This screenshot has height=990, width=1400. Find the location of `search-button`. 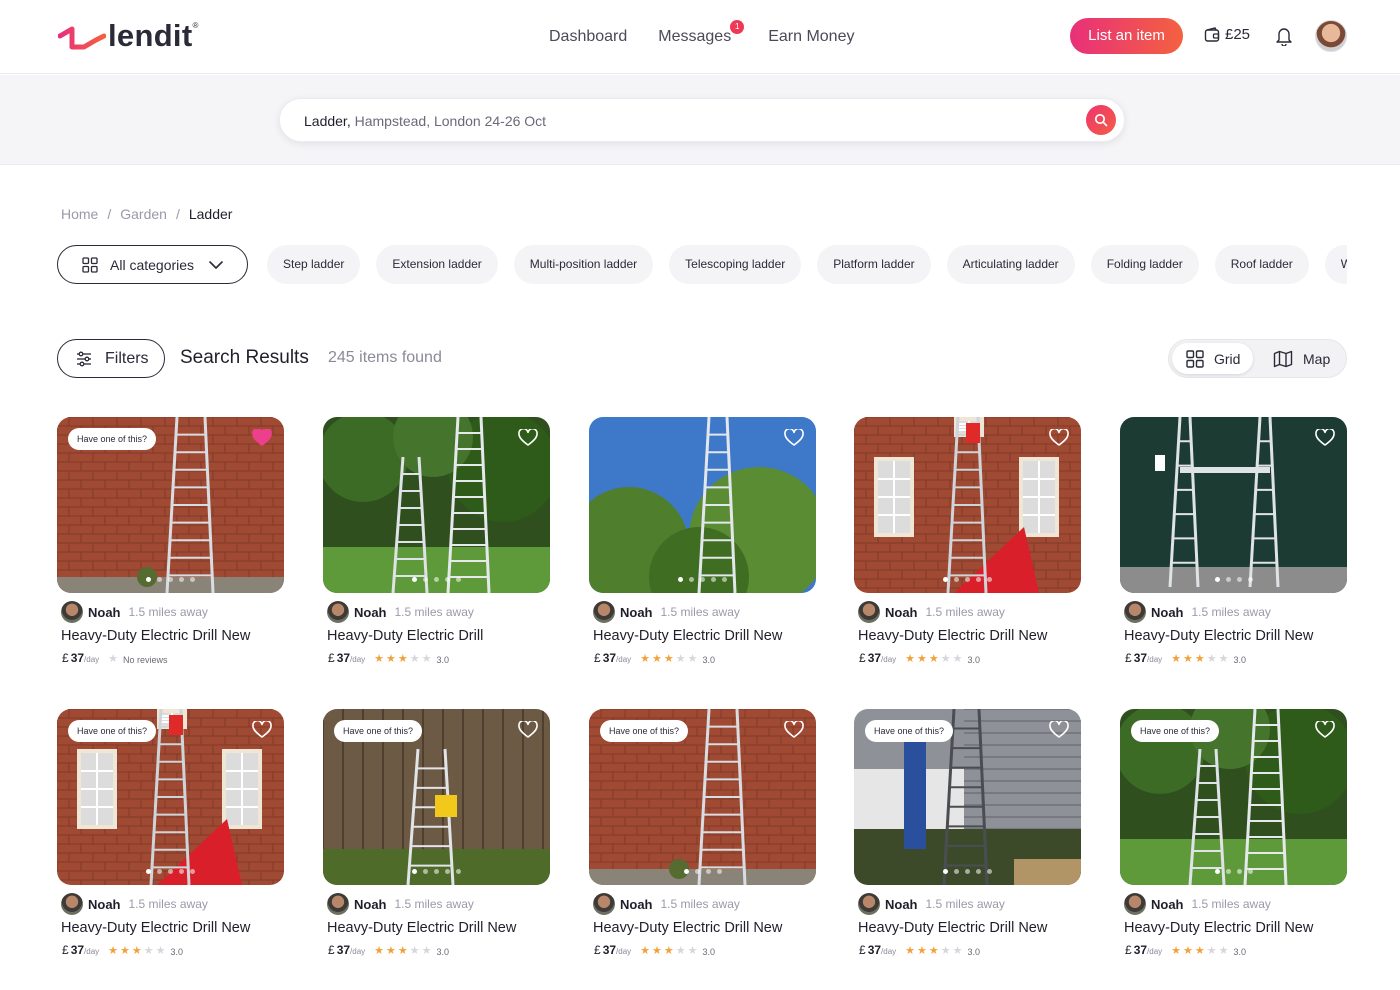

search-button is located at coordinates (1101, 120).